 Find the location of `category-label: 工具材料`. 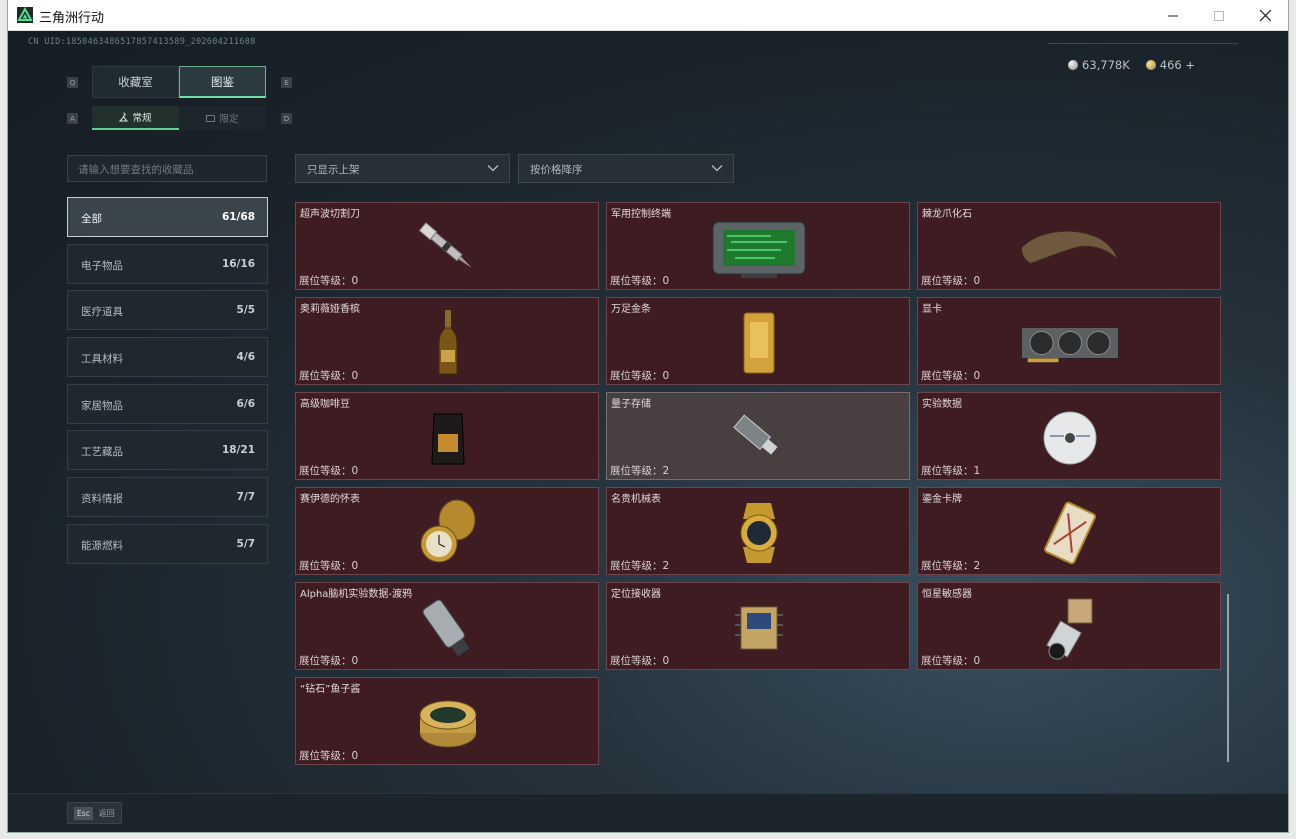

category-label: 工具材料 is located at coordinates (102, 359).